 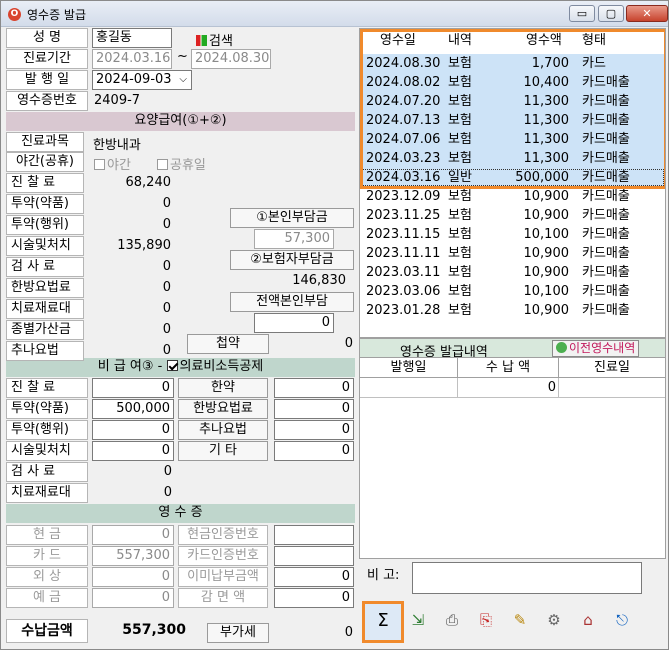 I want to click on receipt-no-value: 2409-7, so click(x=117, y=100).